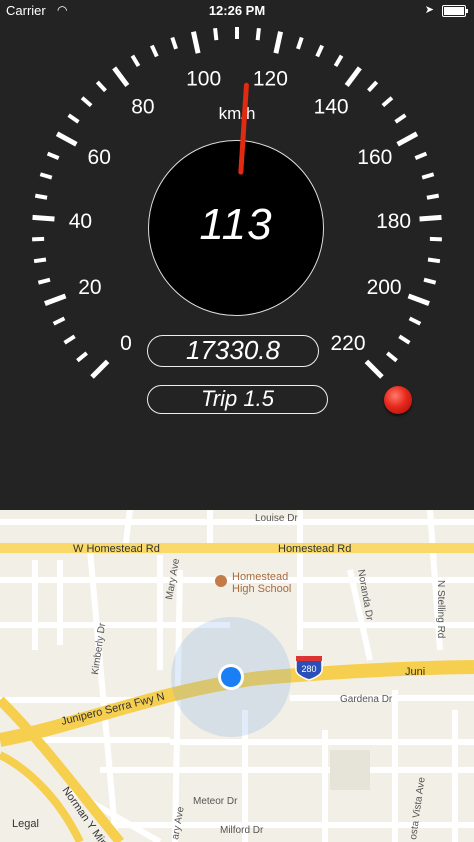  What do you see at coordinates (276, 518) in the screenshot?
I see `label-louise-dr: Louise Dr` at bounding box center [276, 518].